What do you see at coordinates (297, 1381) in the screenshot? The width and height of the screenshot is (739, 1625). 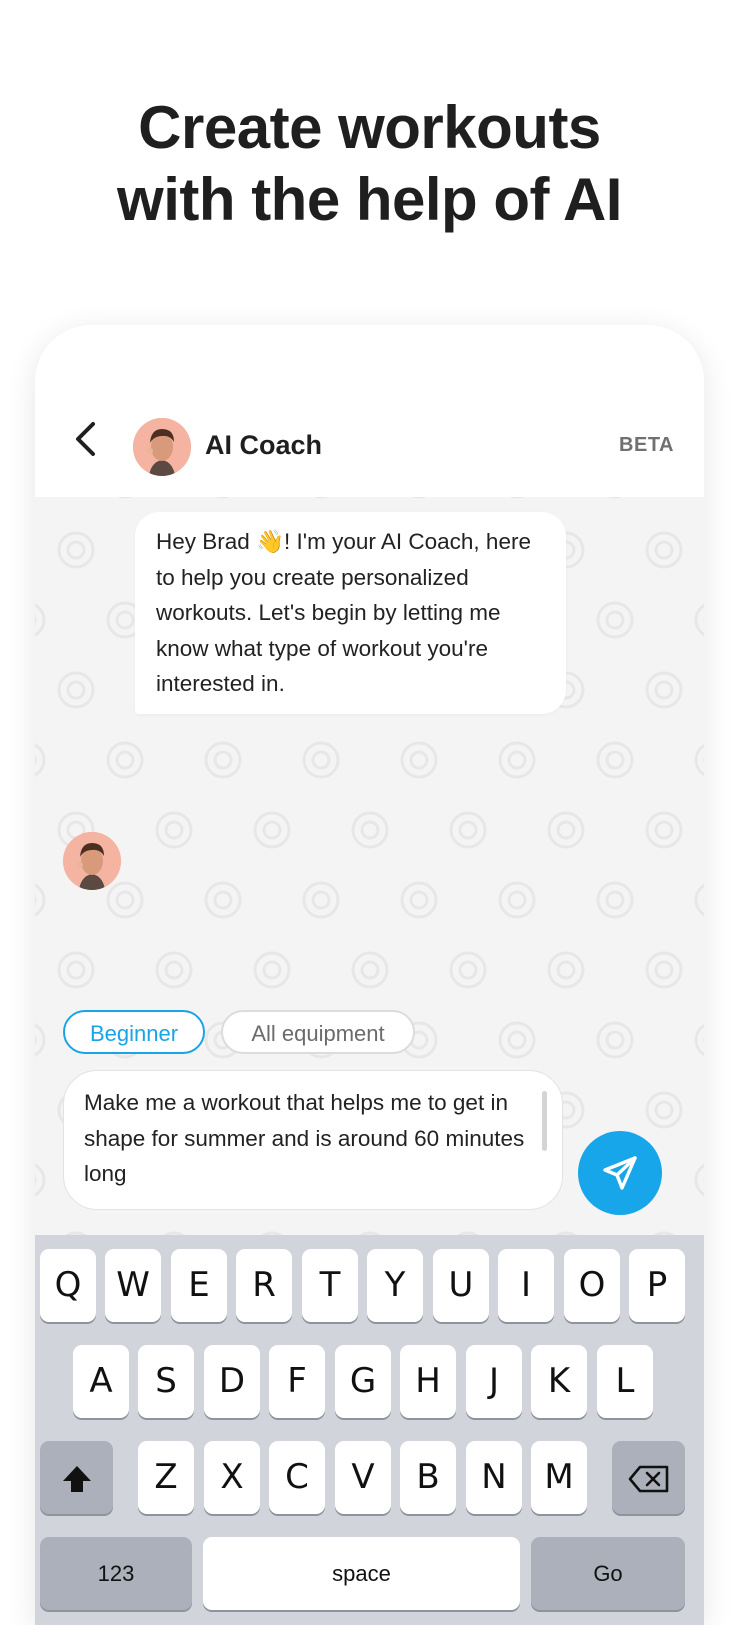 I see `key-f: F` at bounding box center [297, 1381].